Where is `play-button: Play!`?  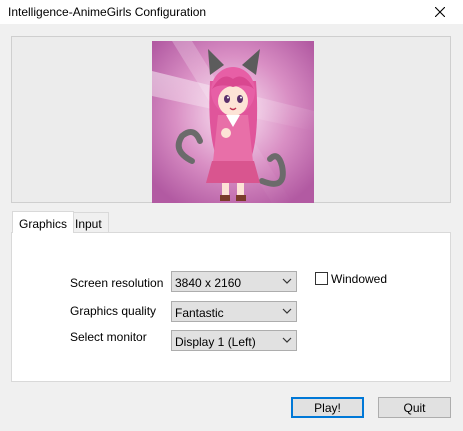
play-button: Play! is located at coordinates (327, 407).